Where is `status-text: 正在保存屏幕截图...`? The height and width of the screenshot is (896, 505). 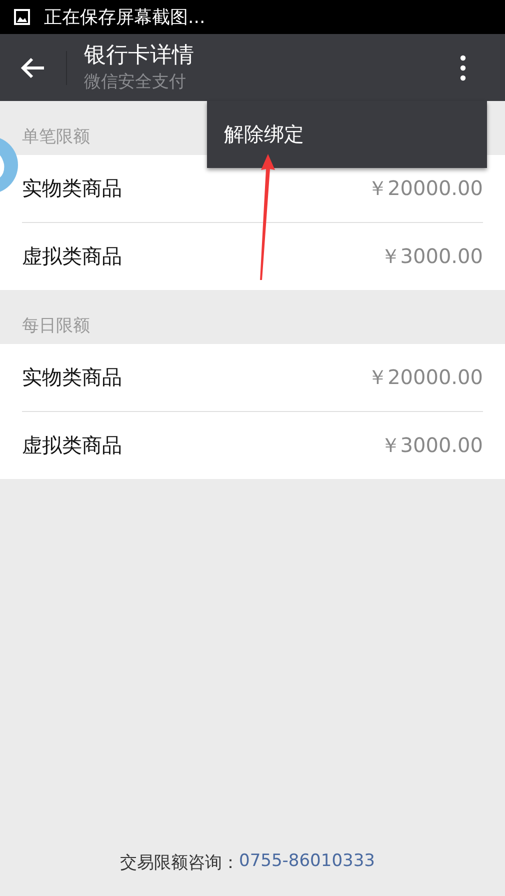
status-text: 正在保存屏幕截图... is located at coordinates (125, 17).